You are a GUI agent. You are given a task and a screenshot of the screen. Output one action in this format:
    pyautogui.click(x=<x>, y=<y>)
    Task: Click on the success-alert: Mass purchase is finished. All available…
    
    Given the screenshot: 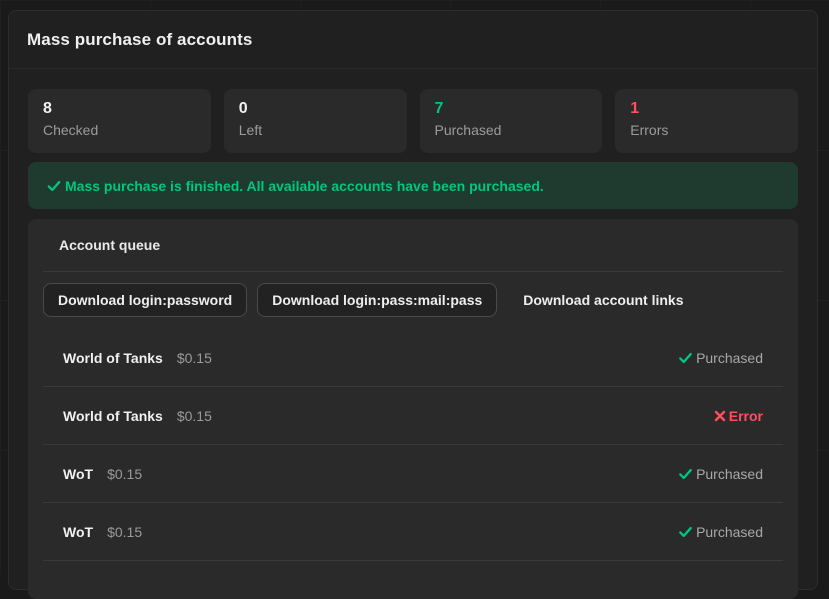 What is the action you would take?
    pyautogui.click(x=413, y=185)
    